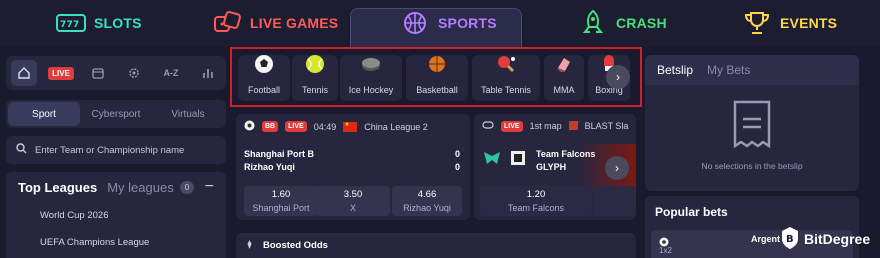  What do you see at coordinates (566, 154) in the screenshot?
I see `team-home: Team Falcons` at bounding box center [566, 154].